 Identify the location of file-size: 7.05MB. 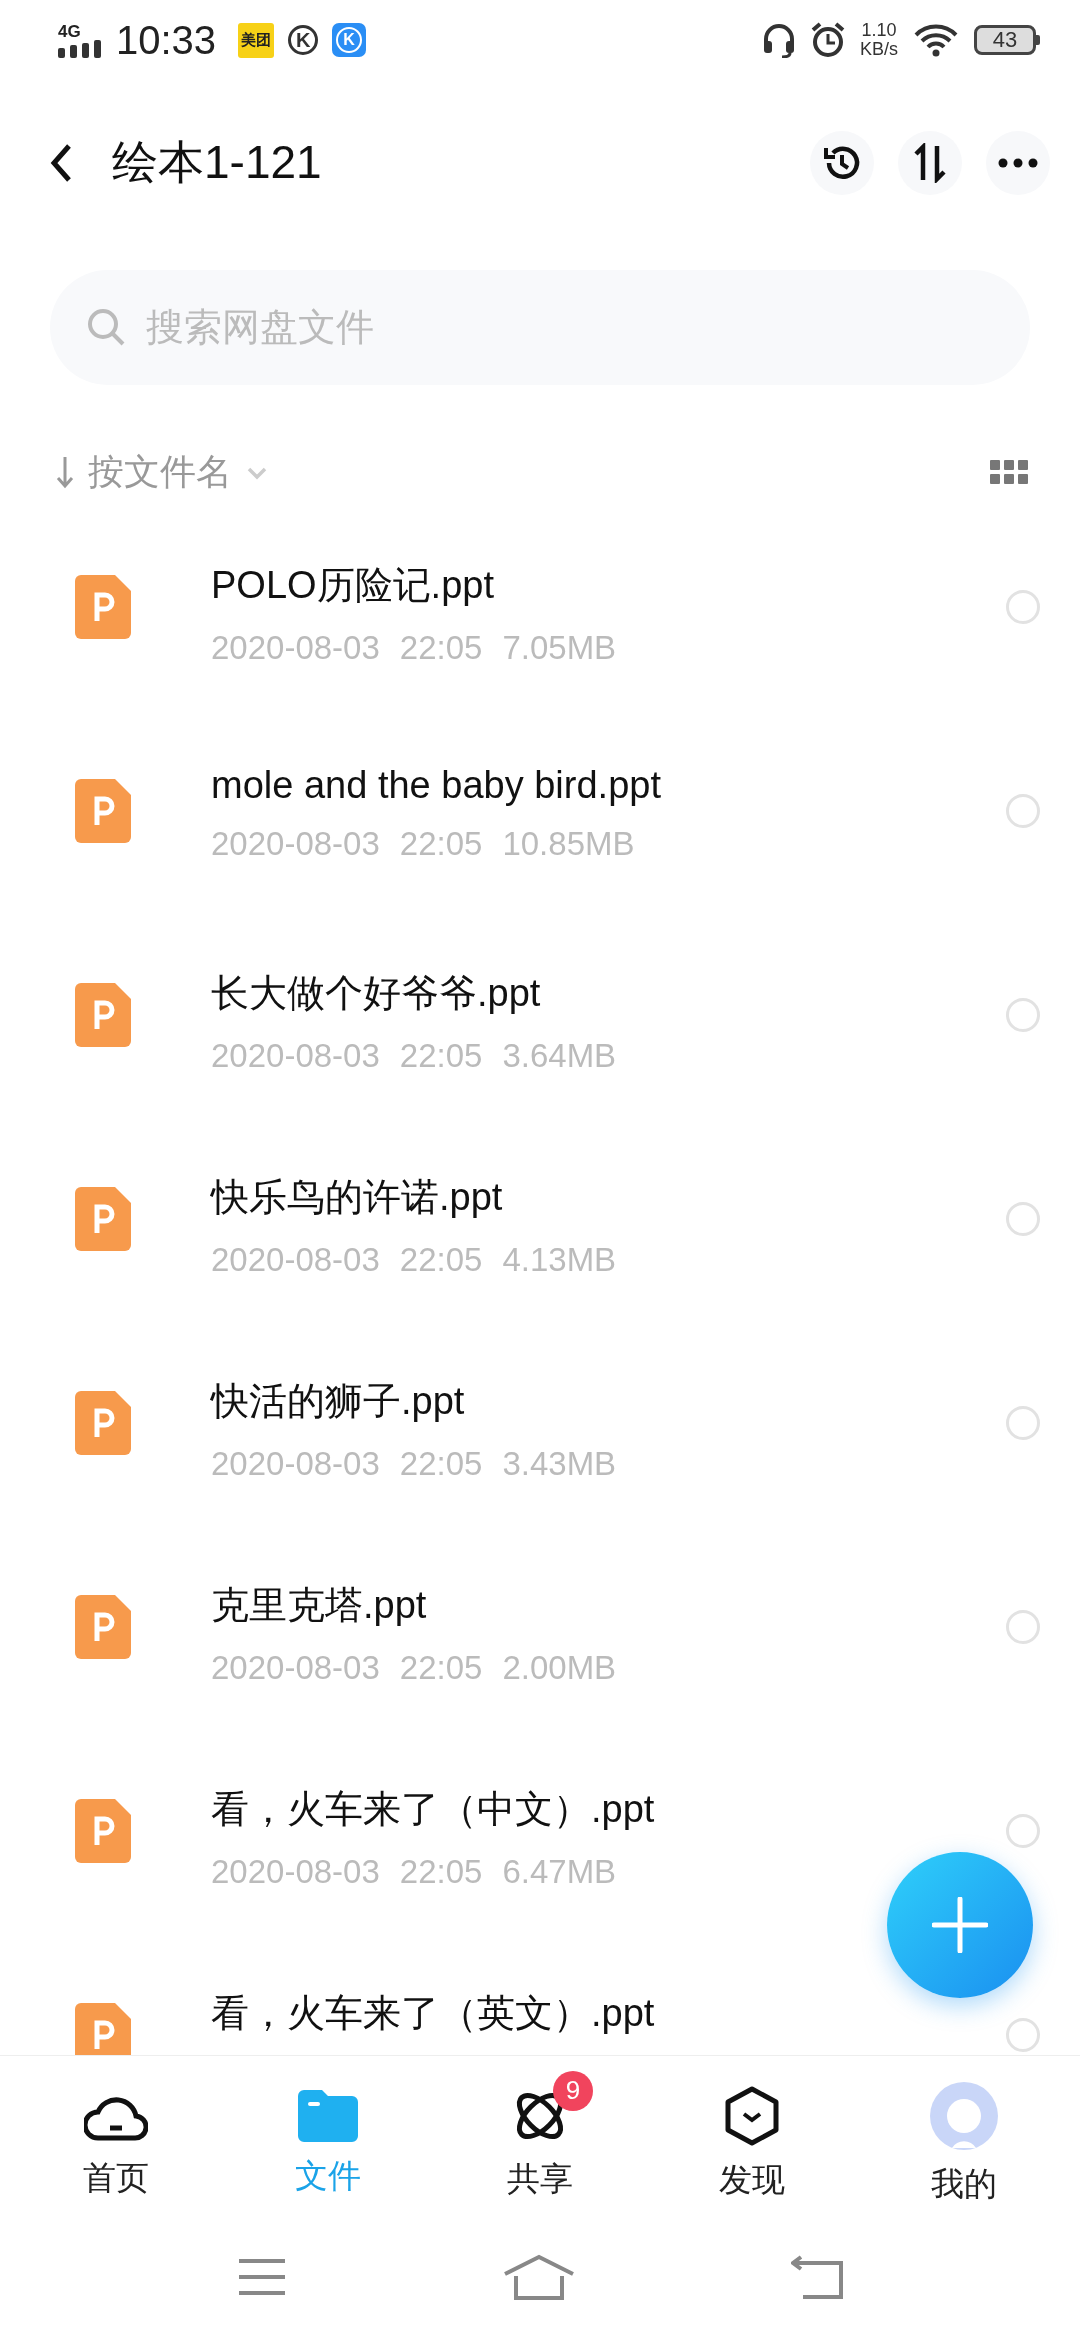
(559, 648).